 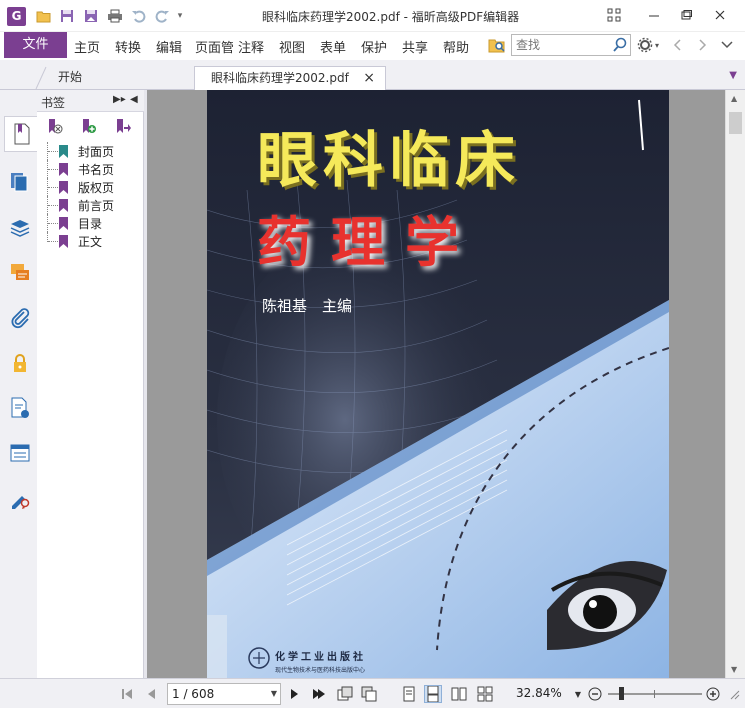 What do you see at coordinates (96, 205) in the screenshot?
I see `bookmark-label: 前言页` at bounding box center [96, 205].